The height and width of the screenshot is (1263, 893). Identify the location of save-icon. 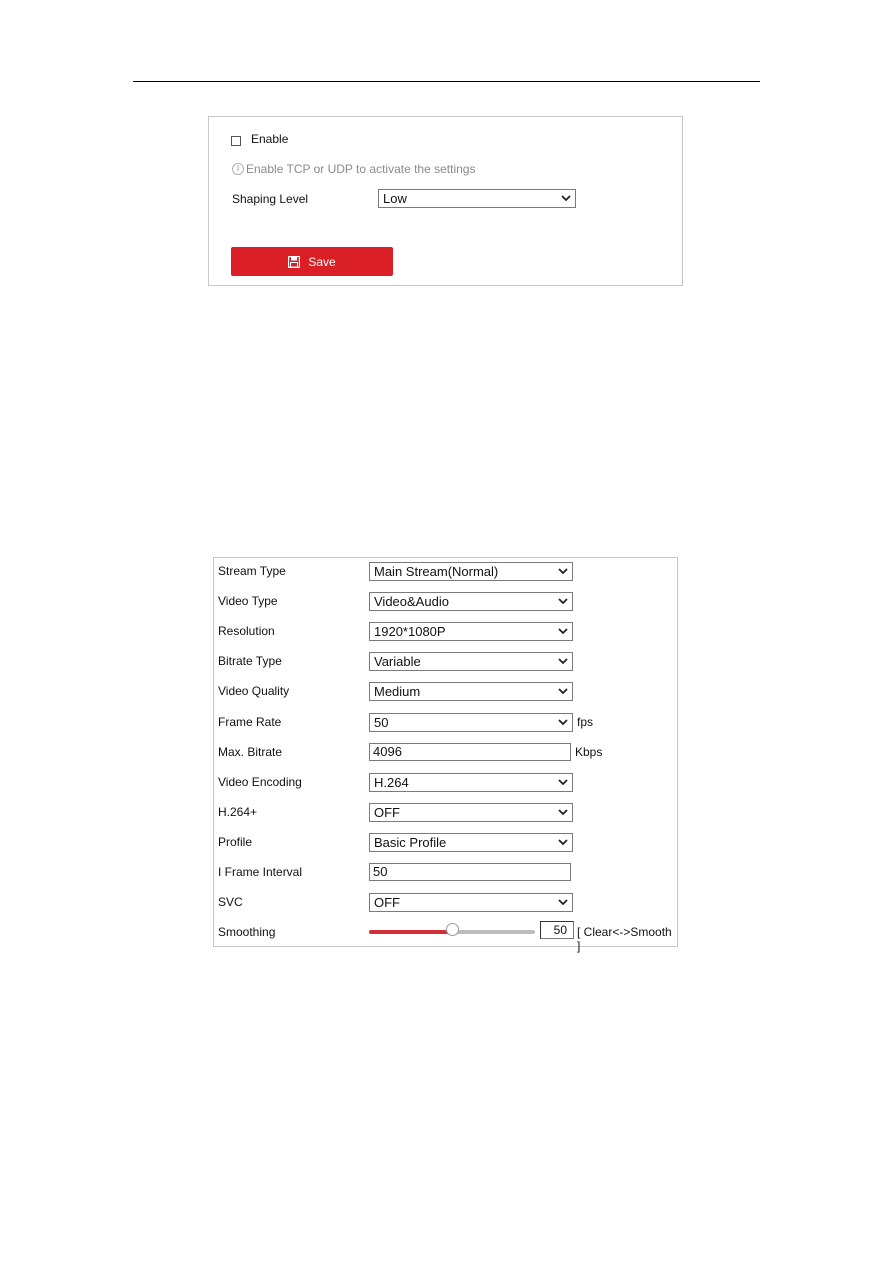
(294, 261).